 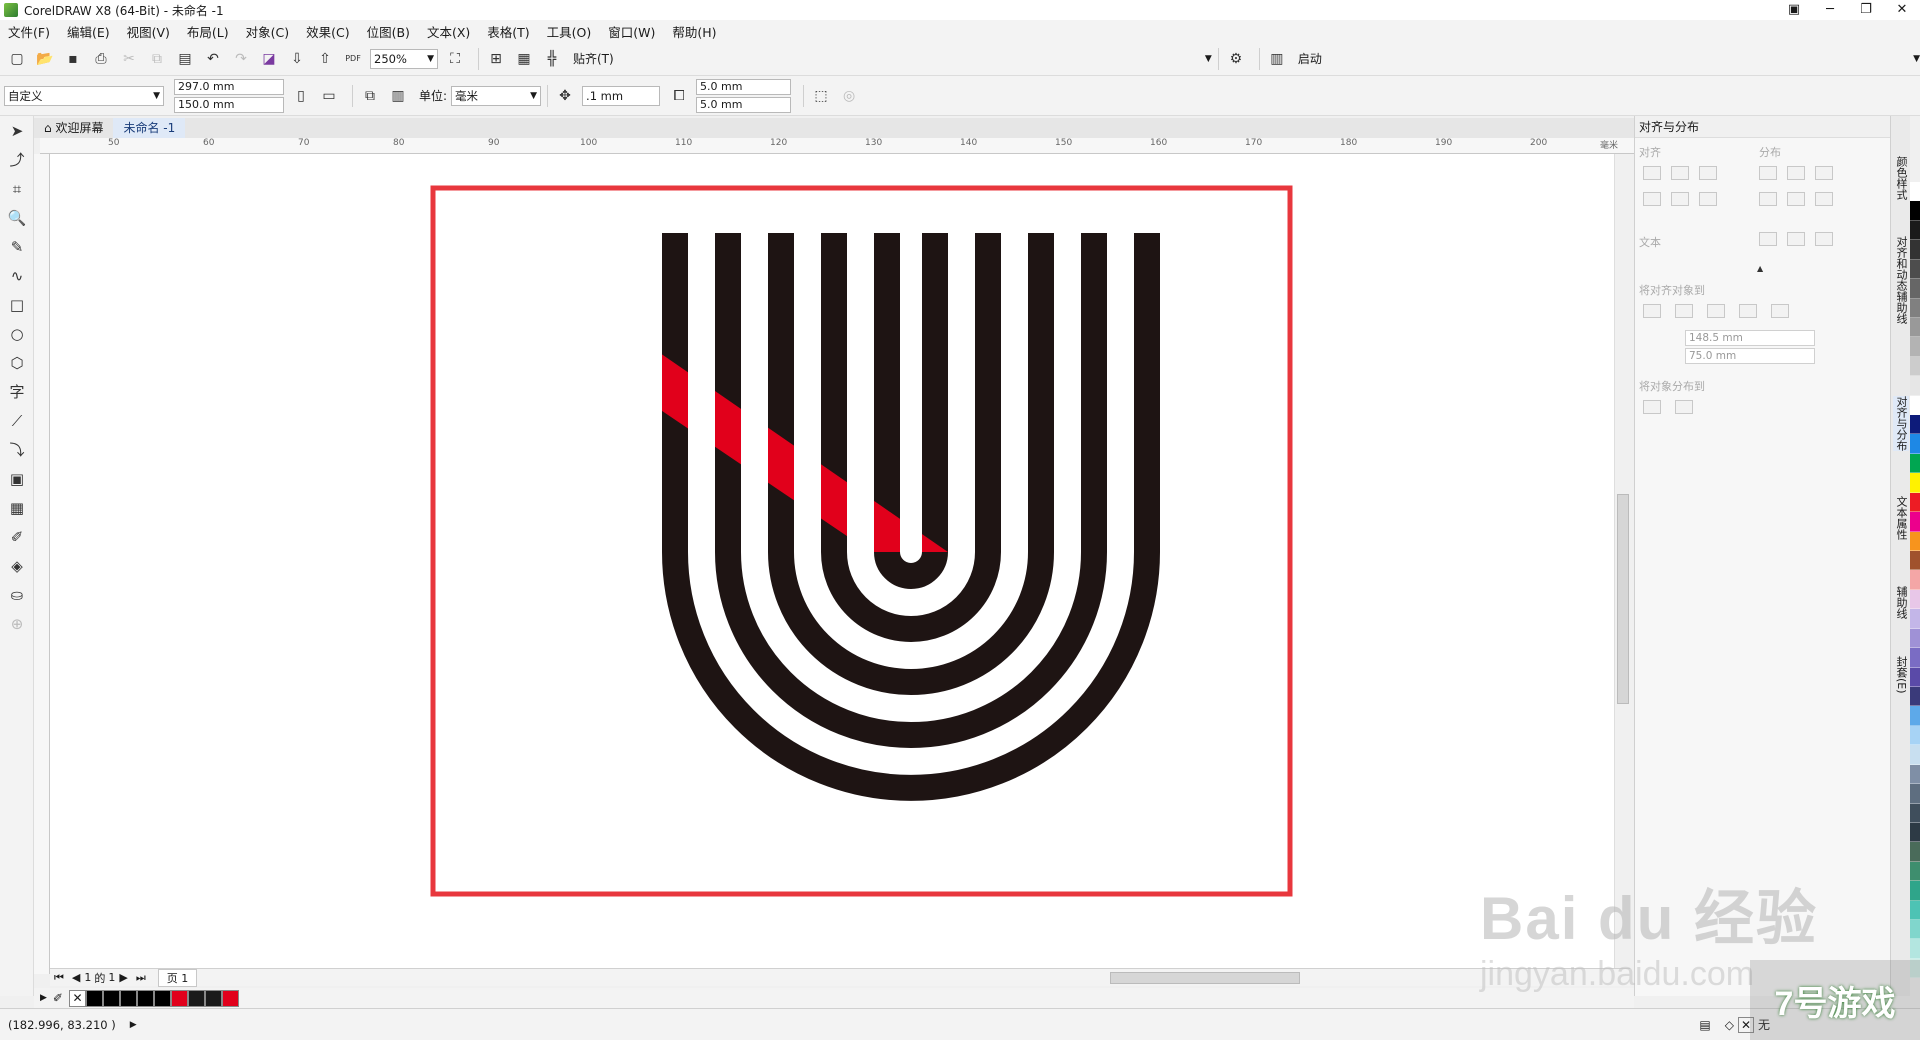 What do you see at coordinates (177, 977) in the screenshot?
I see `page-tab: 页 1` at bounding box center [177, 977].